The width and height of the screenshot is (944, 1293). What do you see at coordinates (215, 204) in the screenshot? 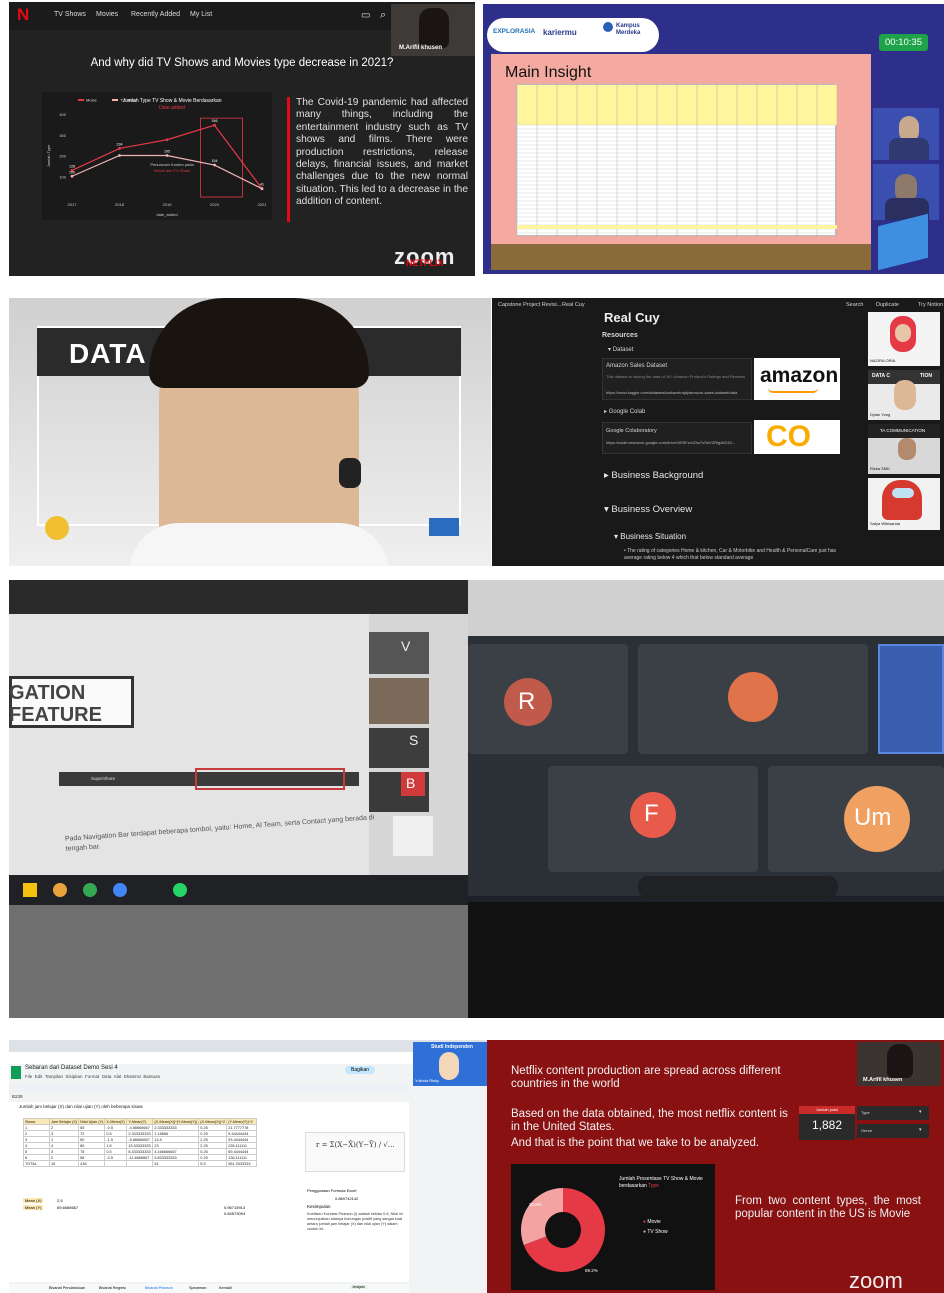
I see `x-tick-label: 2020` at bounding box center [215, 204].